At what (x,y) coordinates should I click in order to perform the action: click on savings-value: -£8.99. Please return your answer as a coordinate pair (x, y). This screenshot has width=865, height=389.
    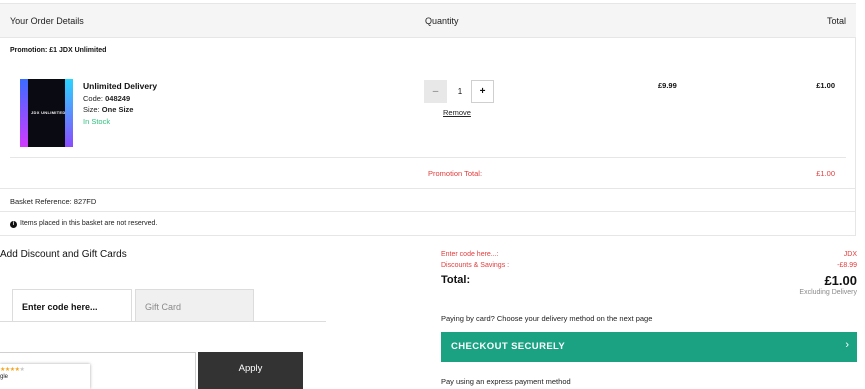
    Looking at the image, I should click on (847, 265).